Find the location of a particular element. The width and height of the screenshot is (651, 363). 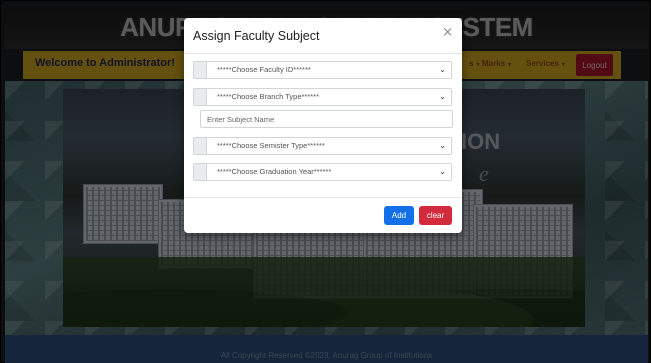

modal-title: Assign Faculty Subject is located at coordinates (256, 36).